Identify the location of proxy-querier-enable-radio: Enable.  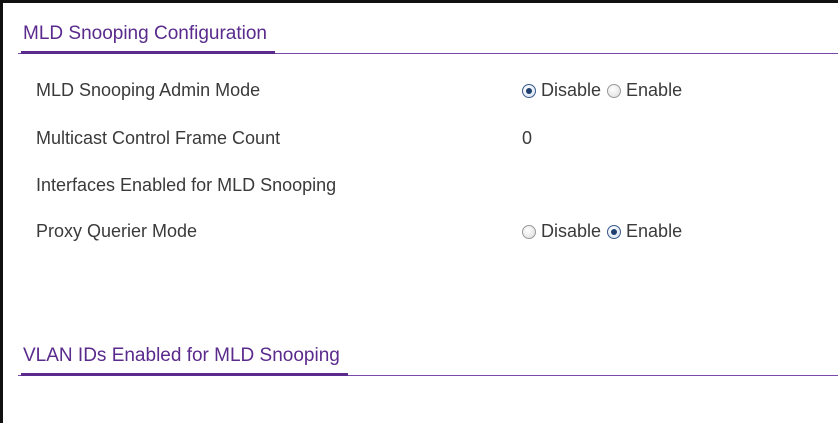
(644, 231).